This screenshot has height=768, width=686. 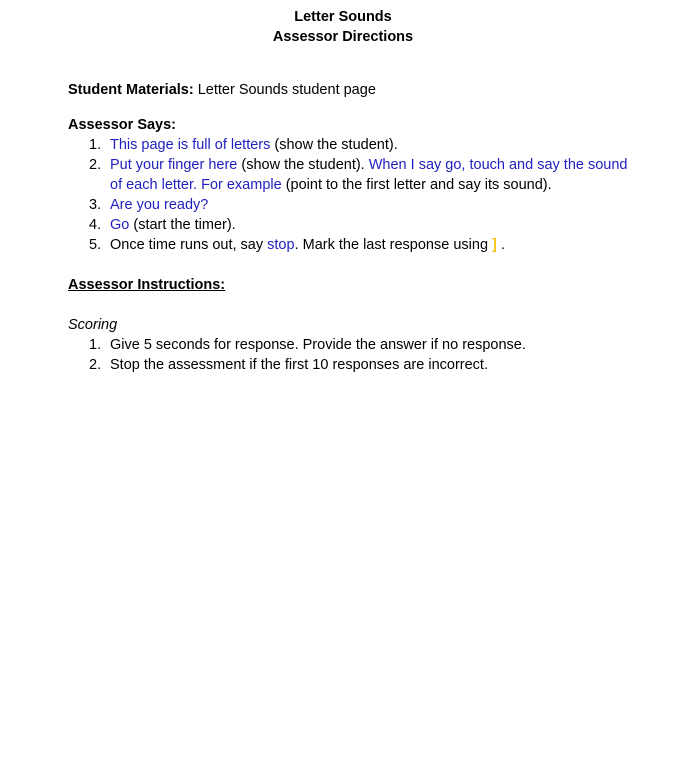 What do you see at coordinates (95, 205) in the screenshot?
I see `list-number: 3.` at bounding box center [95, 205].